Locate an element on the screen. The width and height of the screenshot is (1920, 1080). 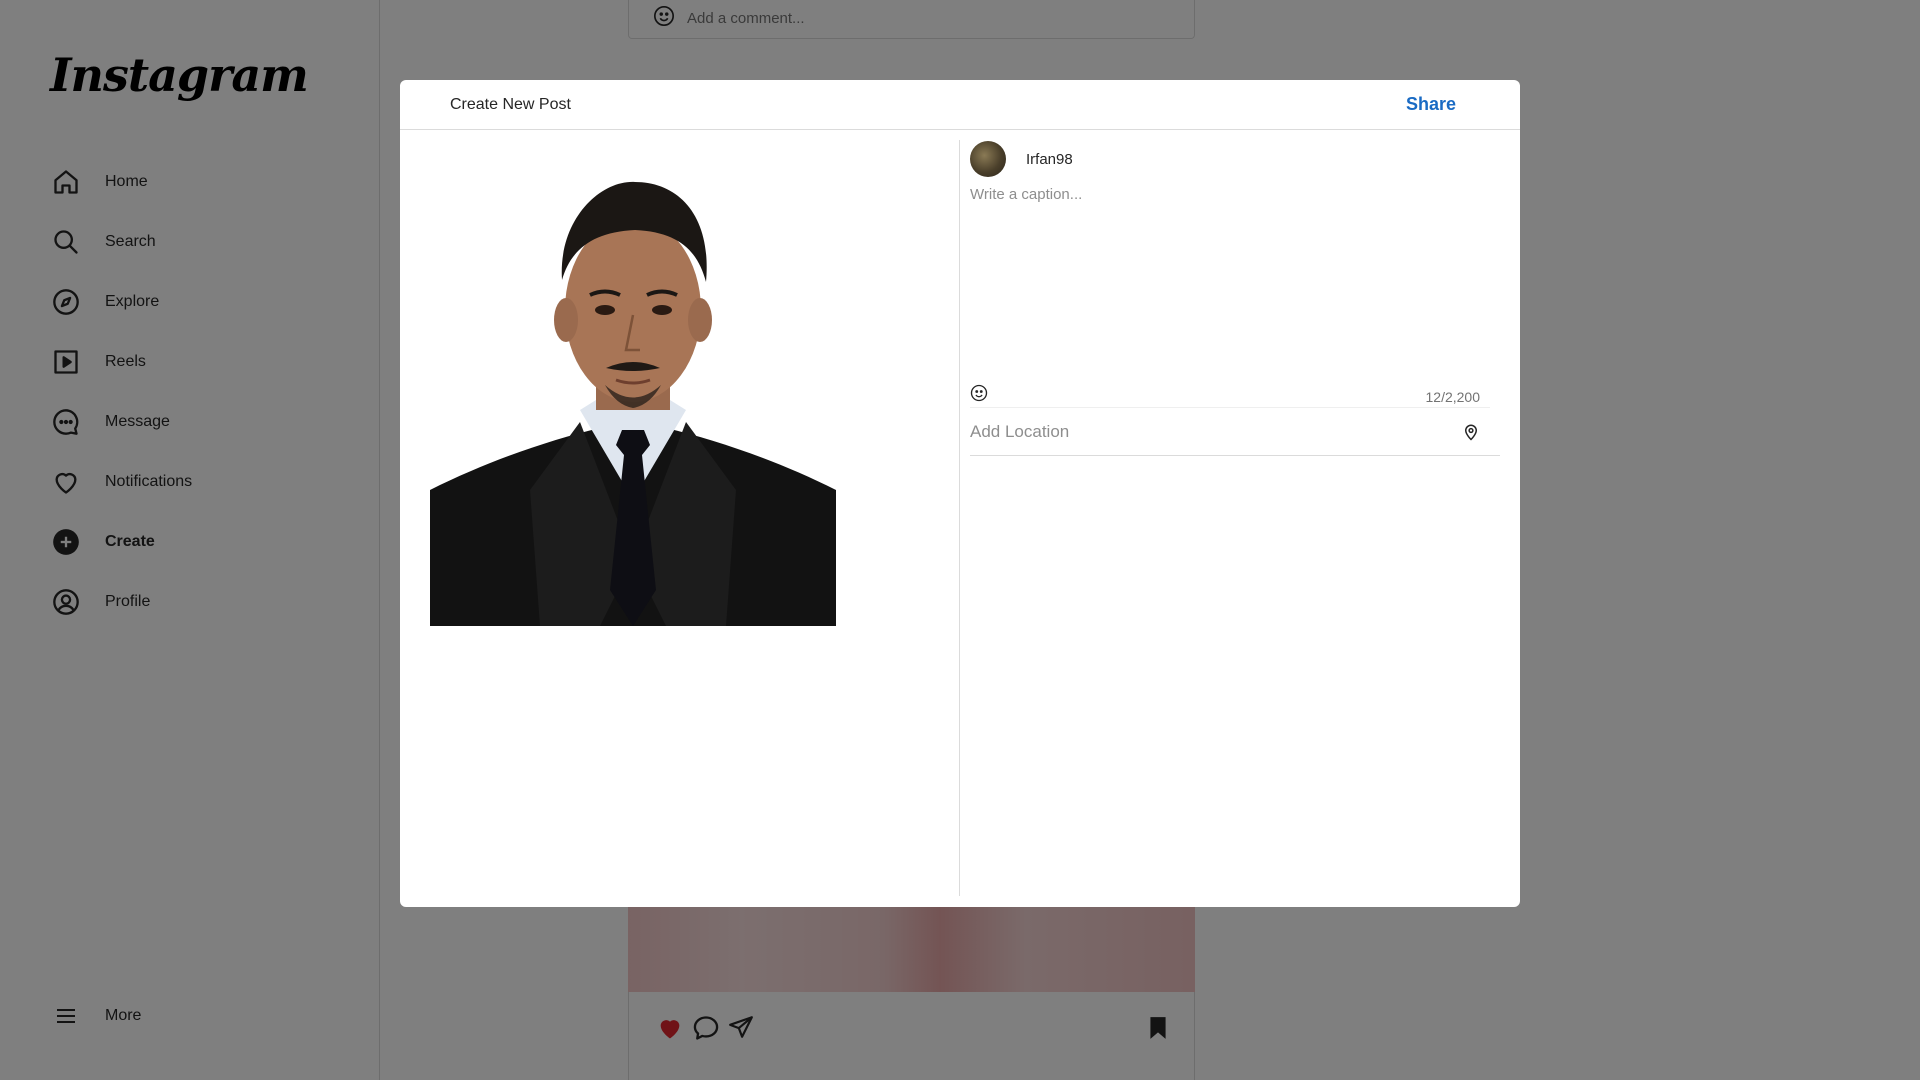
share-button: Share is located at coordinates (1431, 104).